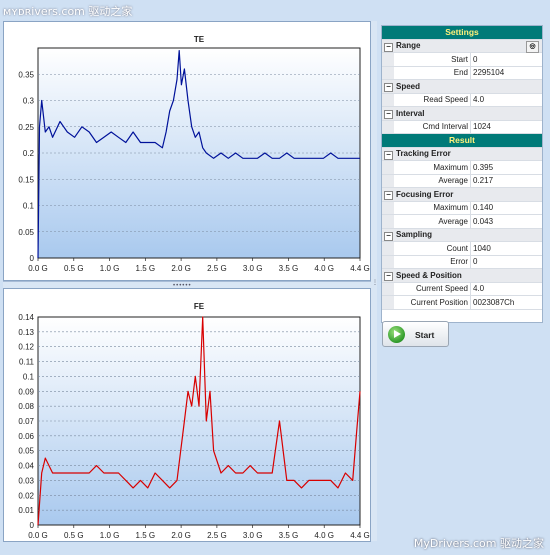 The width and height of the screenshot is (550, 555). I want to click on watermark-top: ᴍʏᴅʀivers.com 驱动之家, so click(68, 11).